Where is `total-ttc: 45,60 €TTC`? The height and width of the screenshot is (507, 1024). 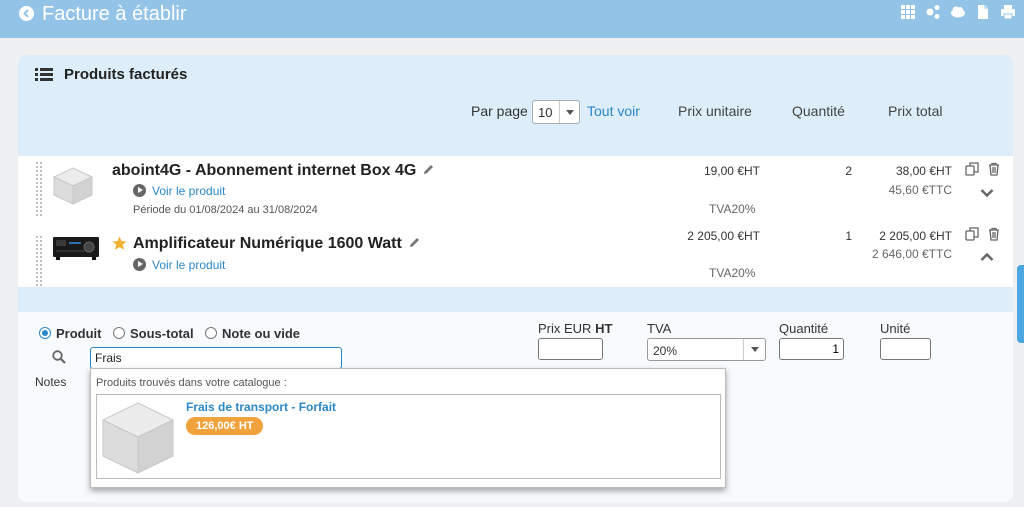
total-ttc: 45,60 €TTC is located at coordinates (920, 190).